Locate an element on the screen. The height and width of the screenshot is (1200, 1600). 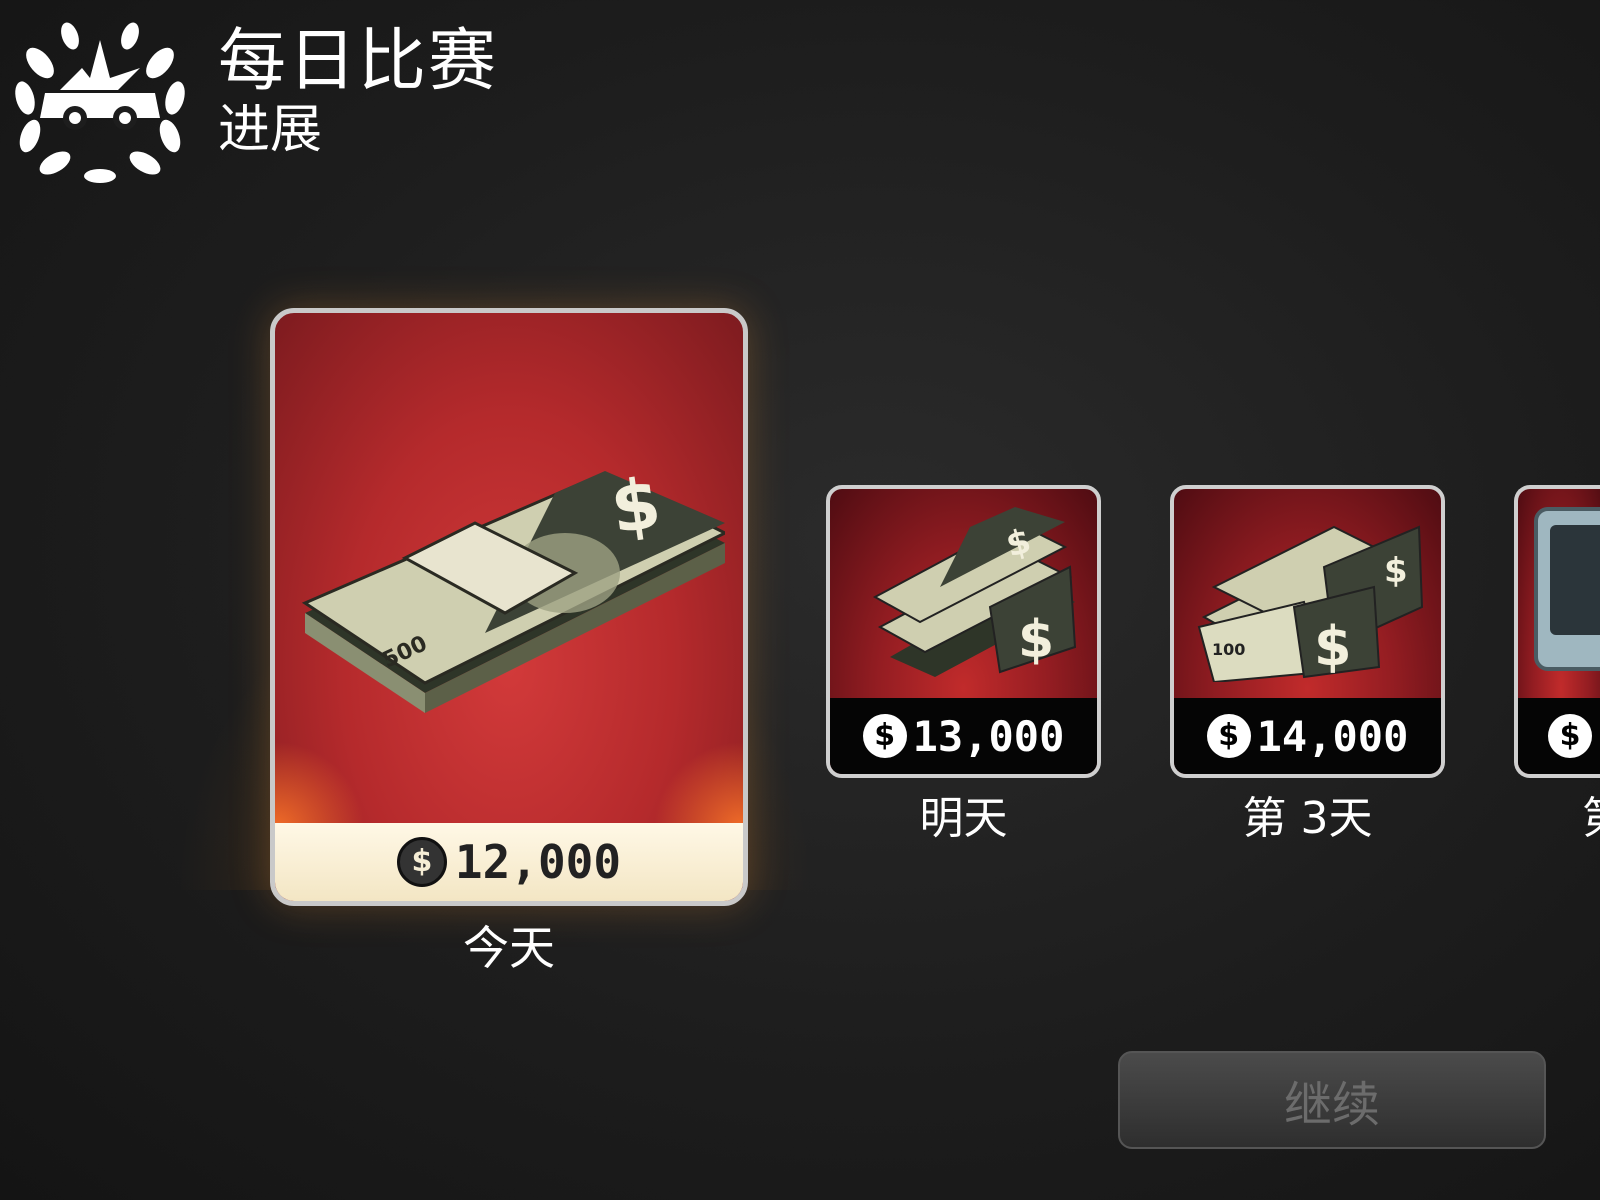
reward-amount-day4-partial: $ is located at coordinates (1559, 736).